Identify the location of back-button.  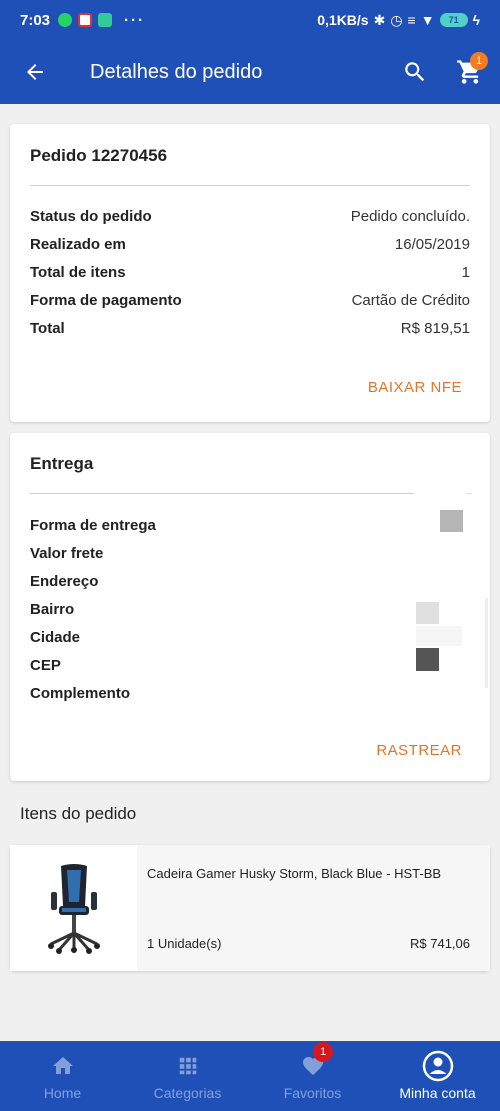
(35, 72).